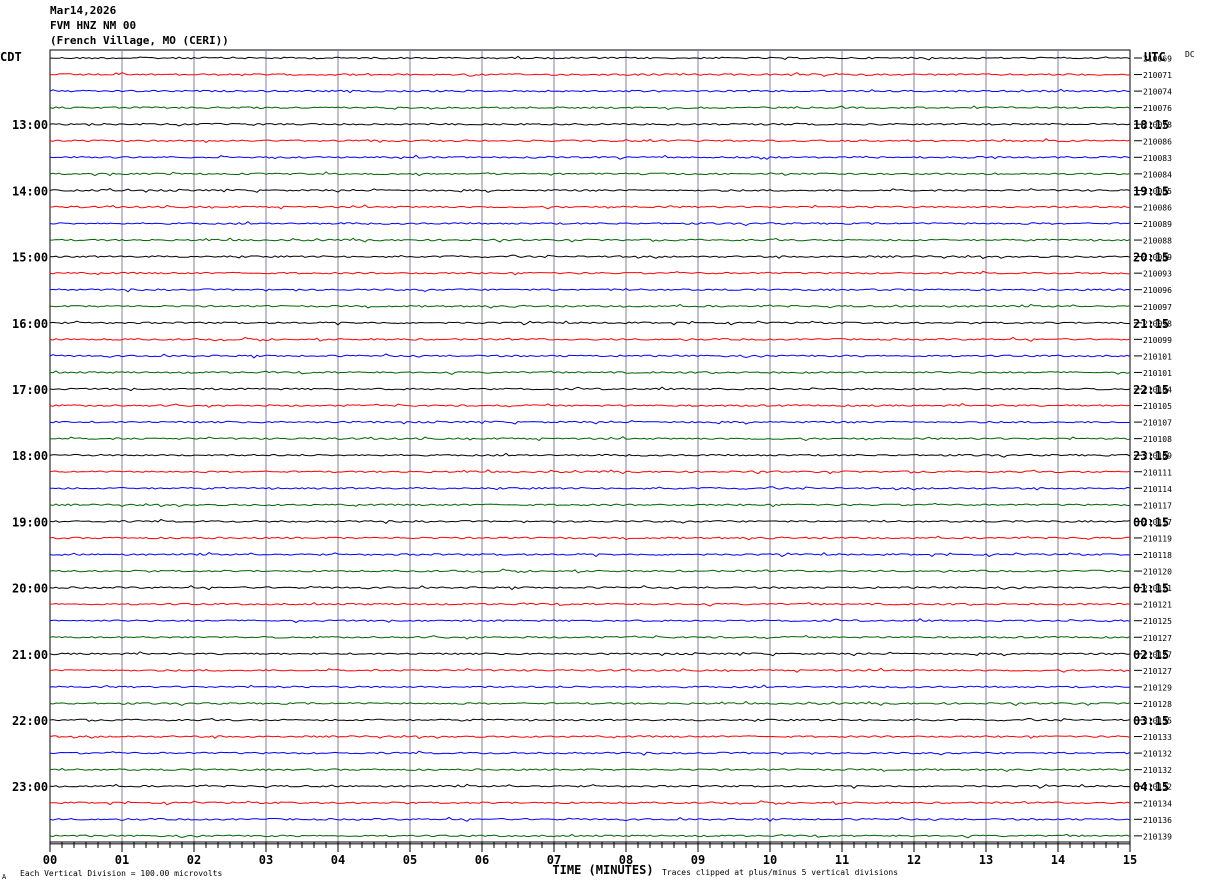 The width and height of the screenshot is (1210, 886). What do you see at coordinates (1151, 787) in the screenshot?
I see `utc-hour-label: 04:15` at bounding box center [1151, 787].